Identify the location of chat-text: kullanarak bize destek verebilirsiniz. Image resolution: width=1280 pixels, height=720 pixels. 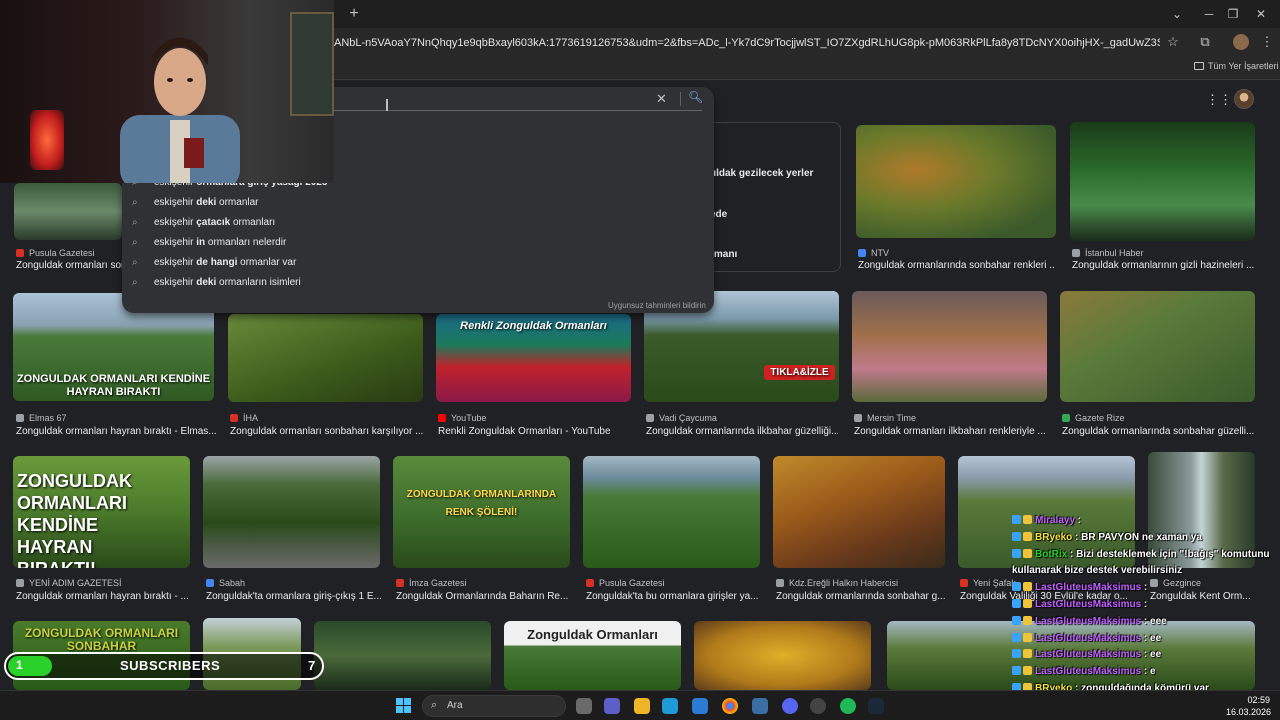
(1097, 571).